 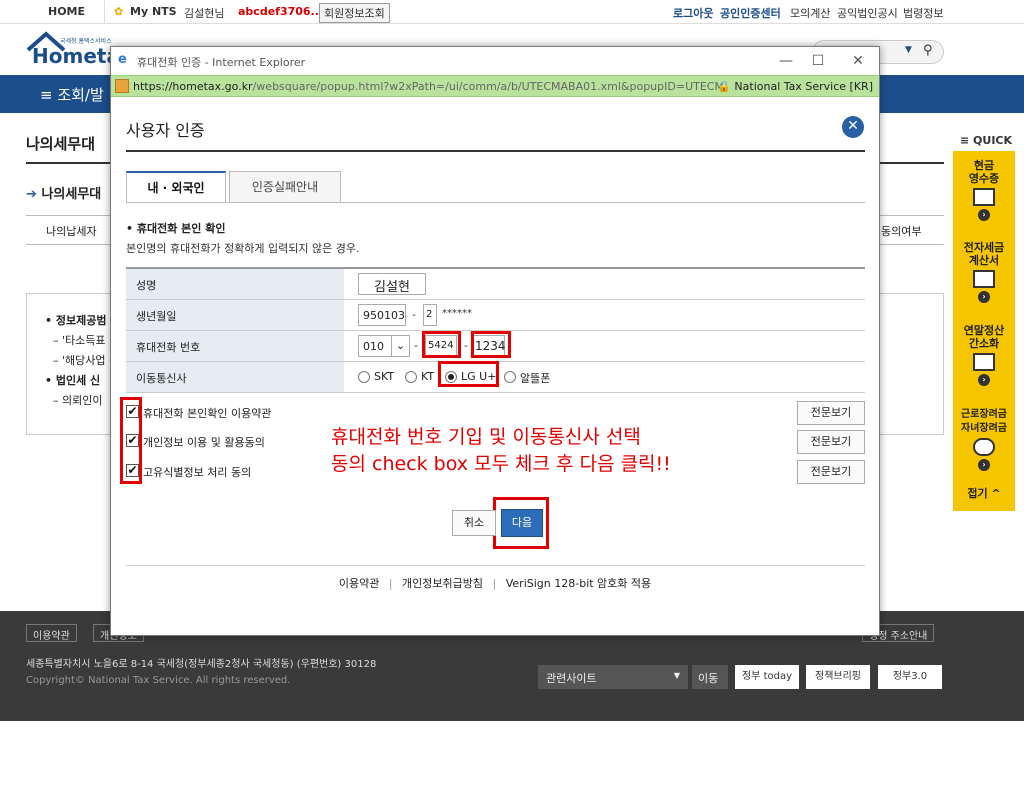 I want to click on window-close-icon: ✕, so click(x=858, y=61).